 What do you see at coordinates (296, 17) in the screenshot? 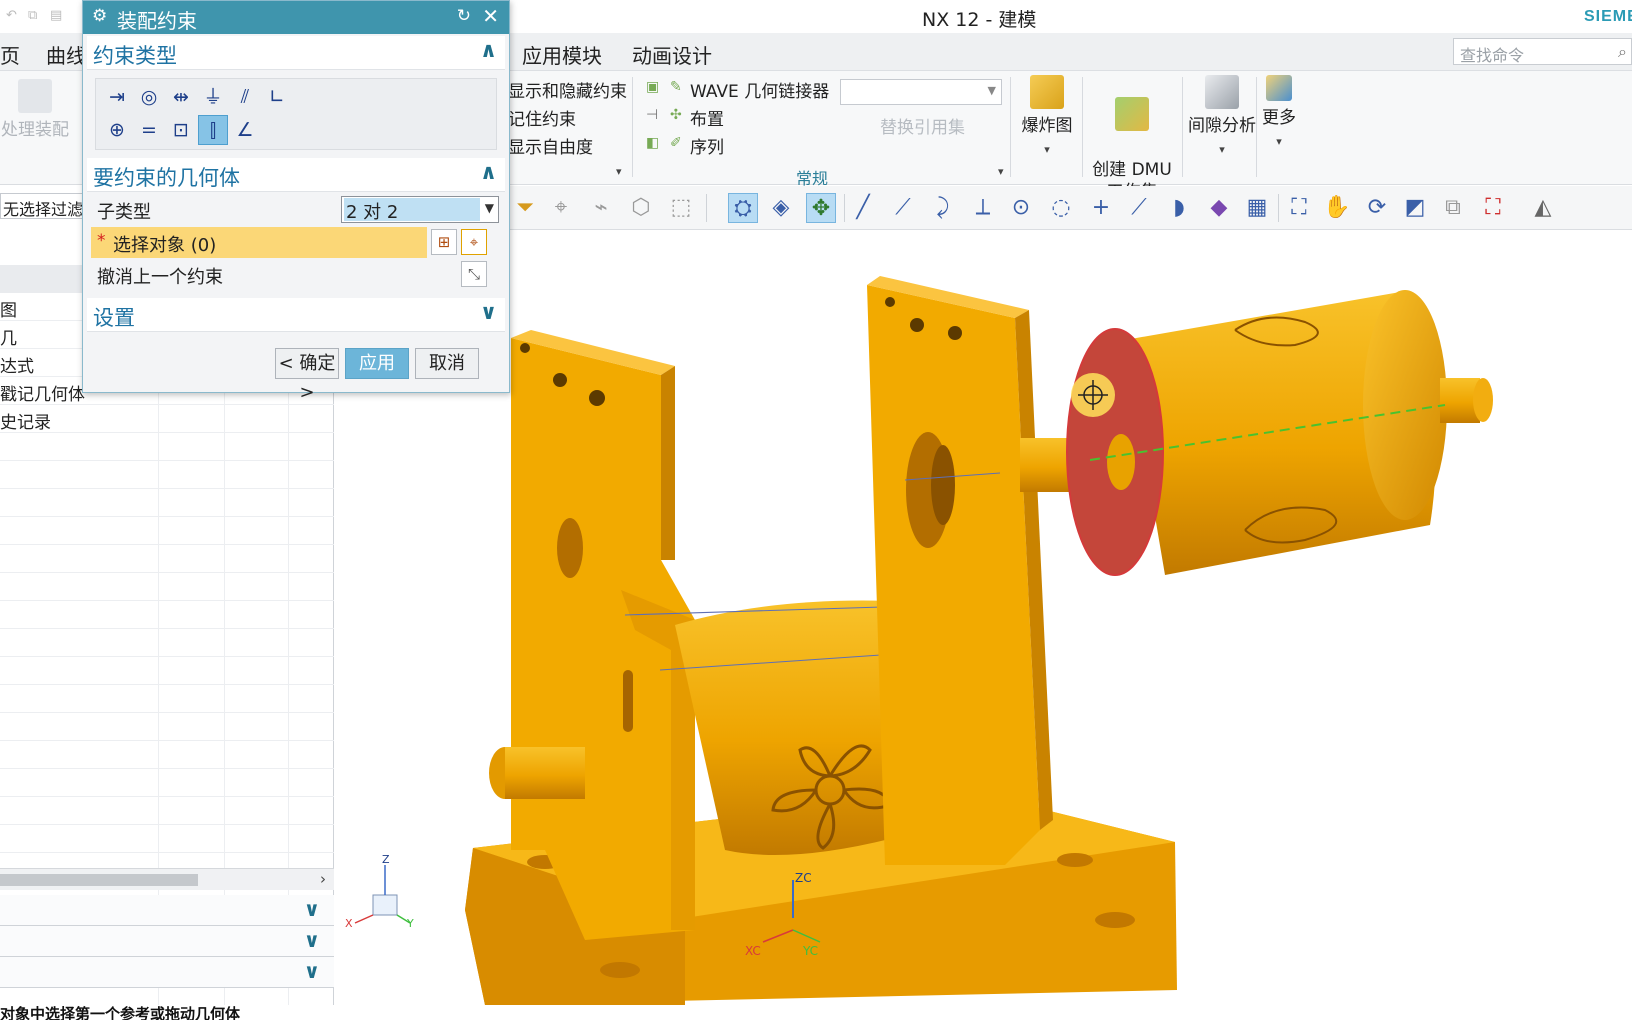
I see `dialog-title-bar: ⚙ 装配约束 ↻ ✕` at bounding box center [296, 17].